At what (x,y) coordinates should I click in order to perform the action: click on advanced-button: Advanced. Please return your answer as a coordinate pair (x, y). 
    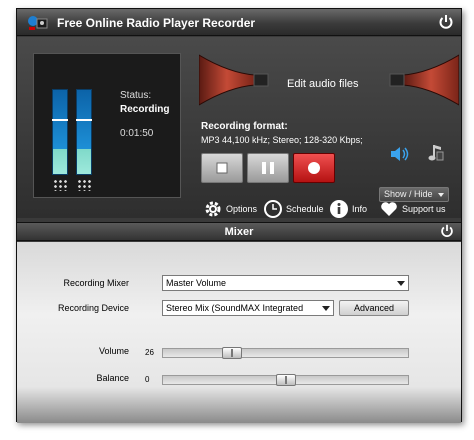
    Looking at the image, I should click on (374, 308).